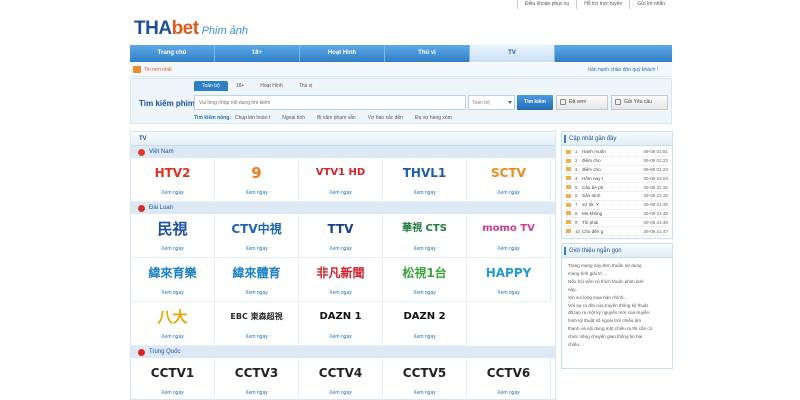 This screenshot has width=800, height=400. I want to click on channel-logo: DAZN 2, so click(424, 317).